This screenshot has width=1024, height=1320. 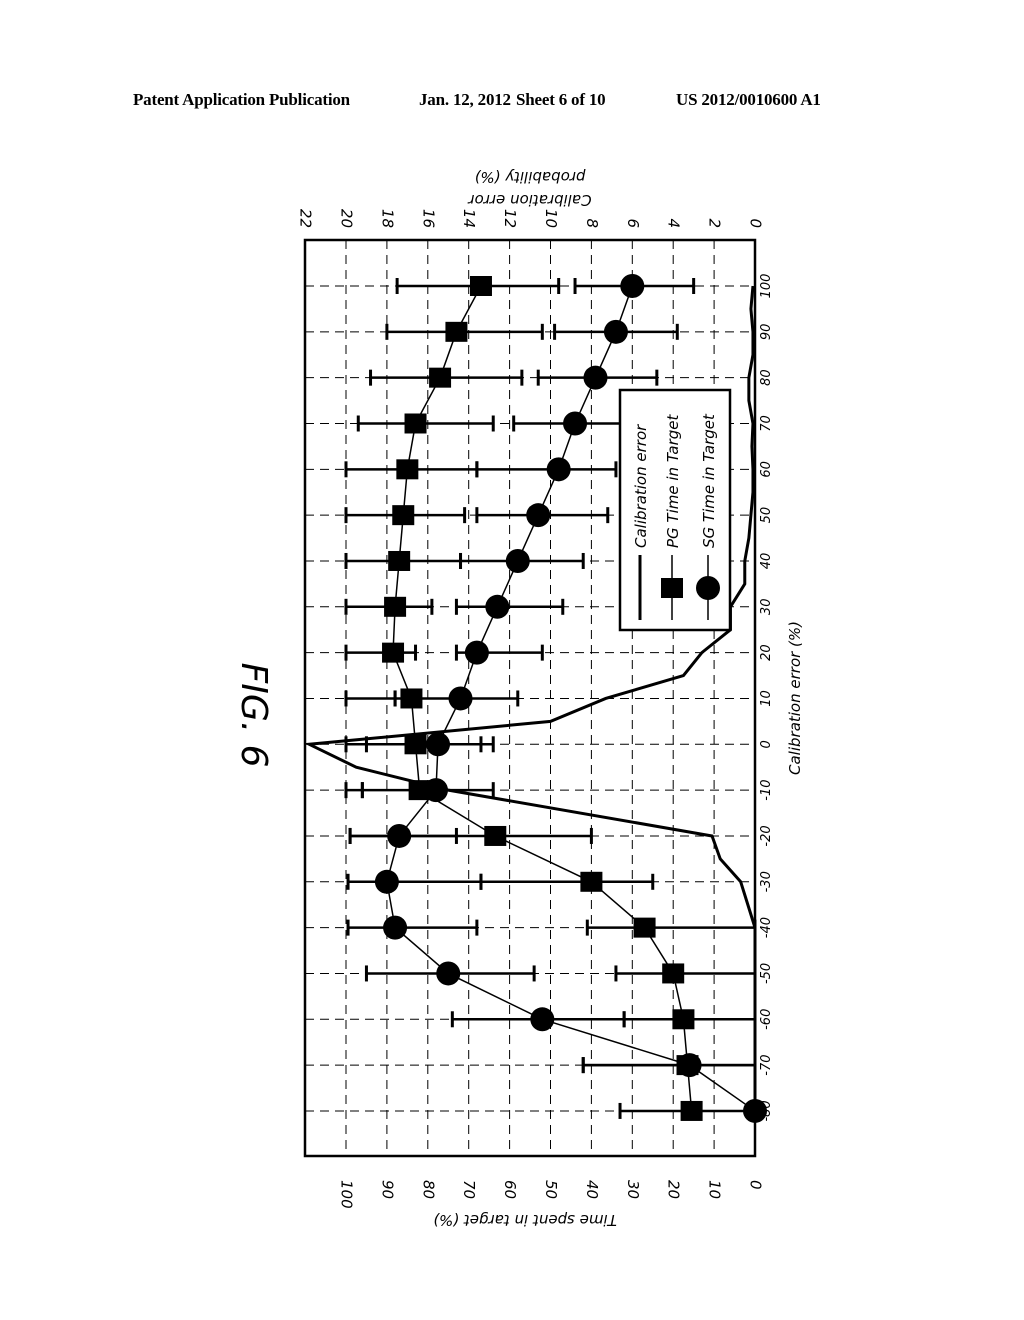 What do you see at coordinates (766, 790) in the screenshot?
I see `x-tick-label: -10` at bounding box center [766, 790].